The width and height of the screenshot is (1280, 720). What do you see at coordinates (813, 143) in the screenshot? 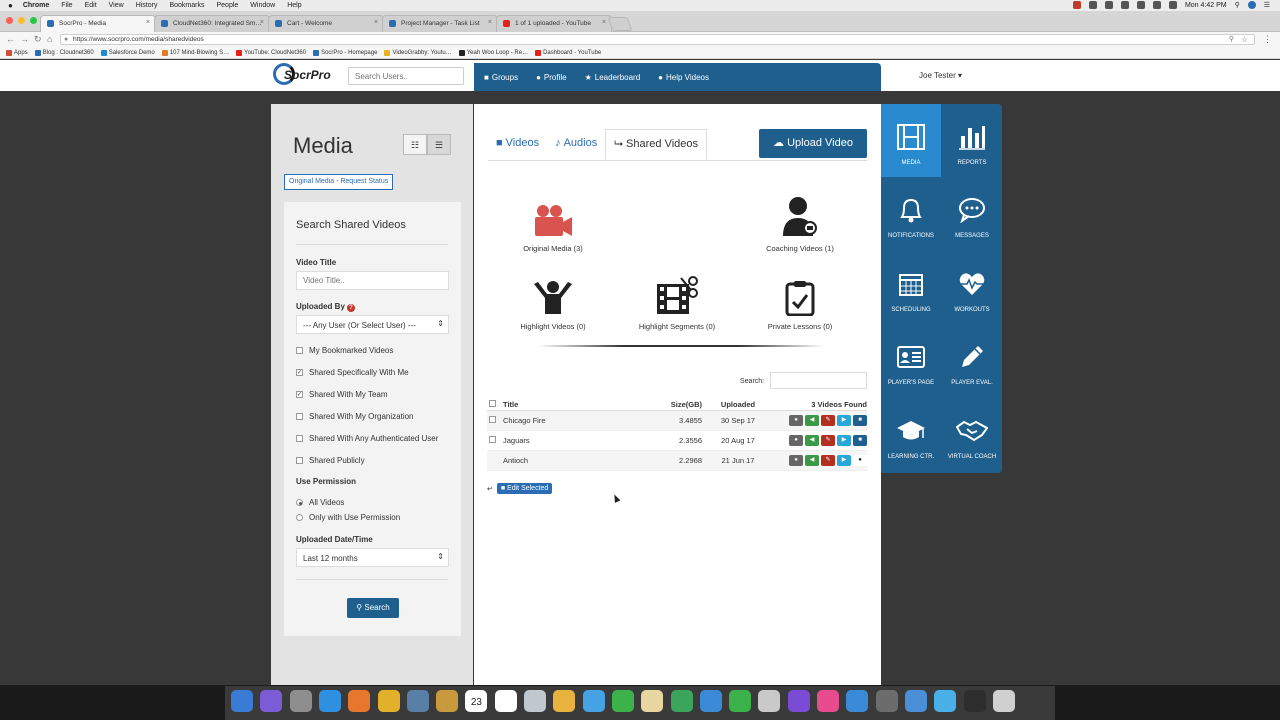
I see `upload-video-button: ☁ Upload Video` at bounding box center [813, 143].